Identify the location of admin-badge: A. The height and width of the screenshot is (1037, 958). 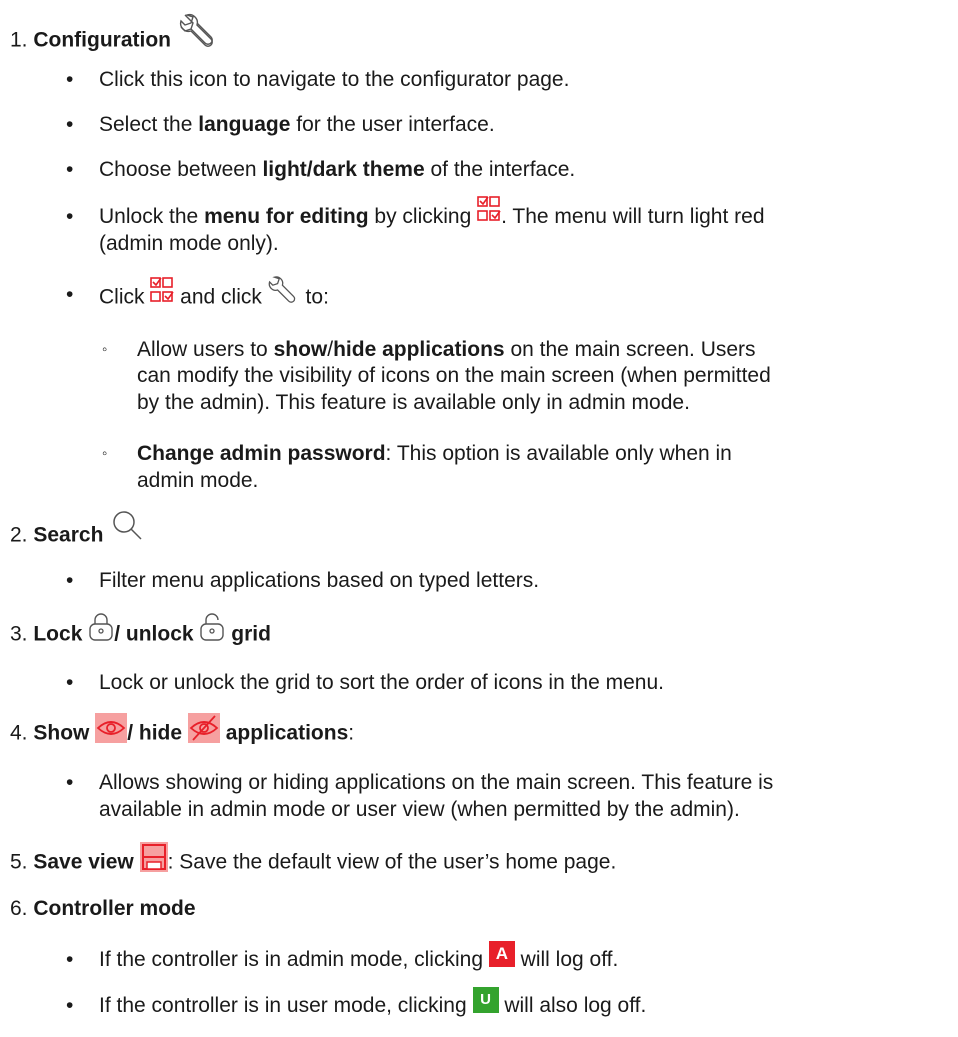
(501, 954).